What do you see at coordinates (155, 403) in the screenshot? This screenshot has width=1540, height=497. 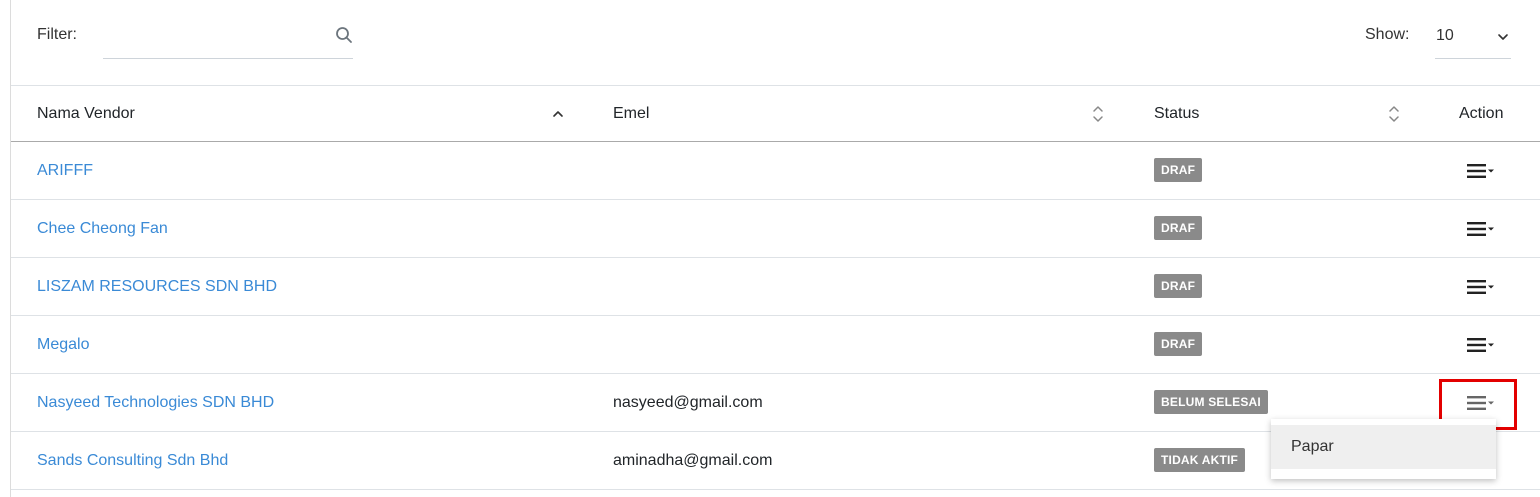 I see `vendor-name-link: Nasyeed Technologies SDN BHD` at bounding box center [155, 403].